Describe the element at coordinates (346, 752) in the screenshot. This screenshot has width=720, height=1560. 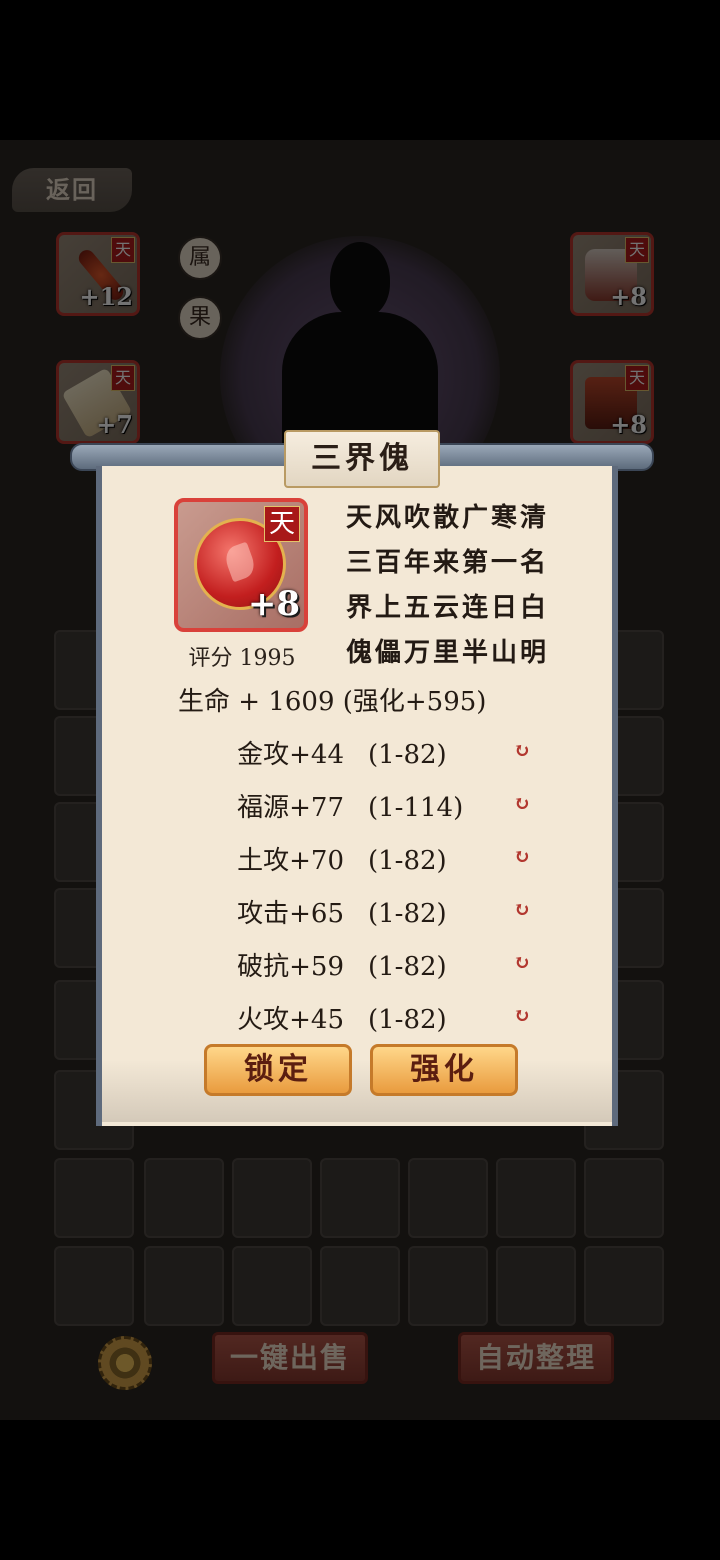
I see `stat-row: 金攻+44 (1-82)` at that location.